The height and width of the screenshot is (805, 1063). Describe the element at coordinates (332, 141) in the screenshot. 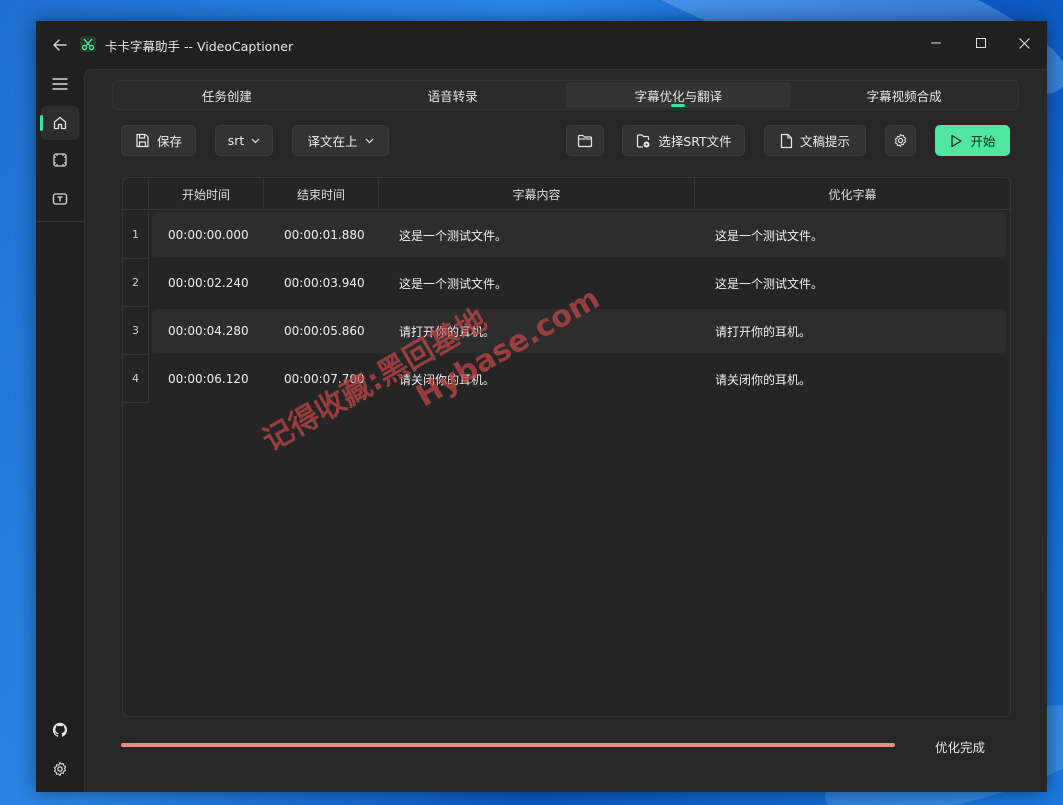

I see `layout-value: 译文在上` at that location.